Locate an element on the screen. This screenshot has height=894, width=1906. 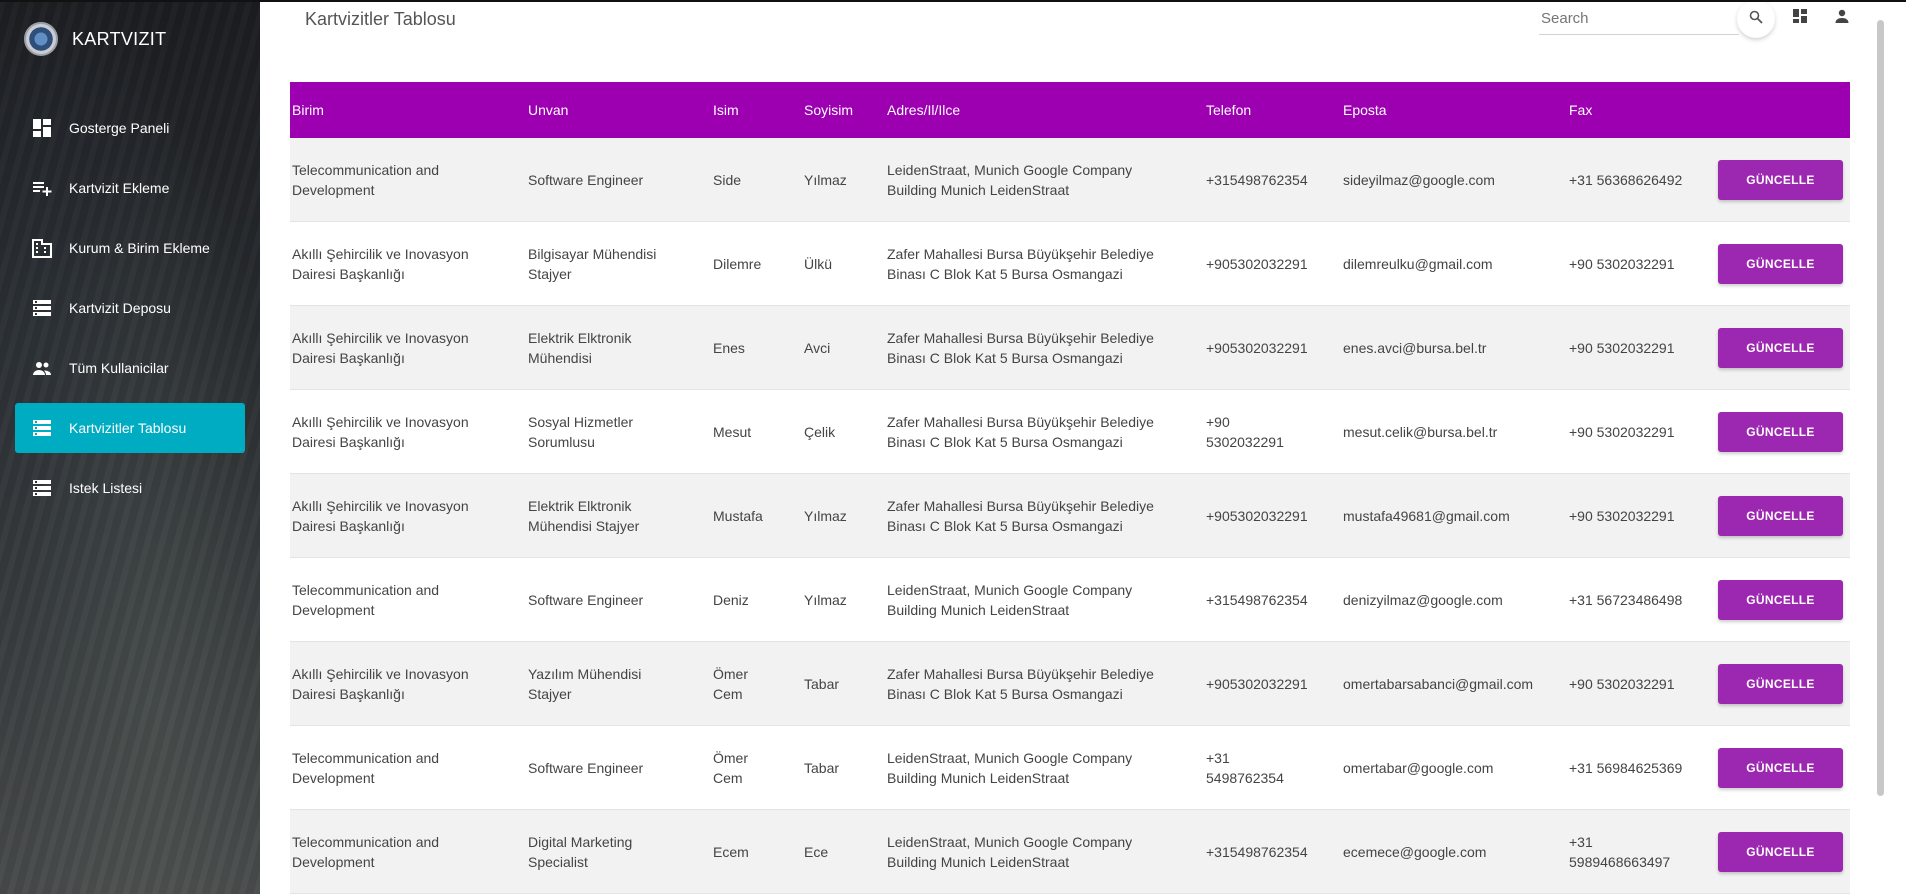
brand-name: KARTVIZIT is located at coordinates (119, 38).